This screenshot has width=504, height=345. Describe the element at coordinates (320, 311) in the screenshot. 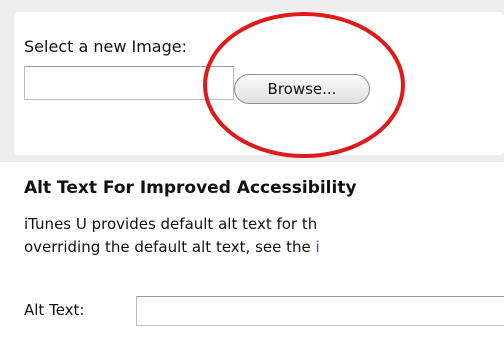

I see `alt-text-input` at that location.